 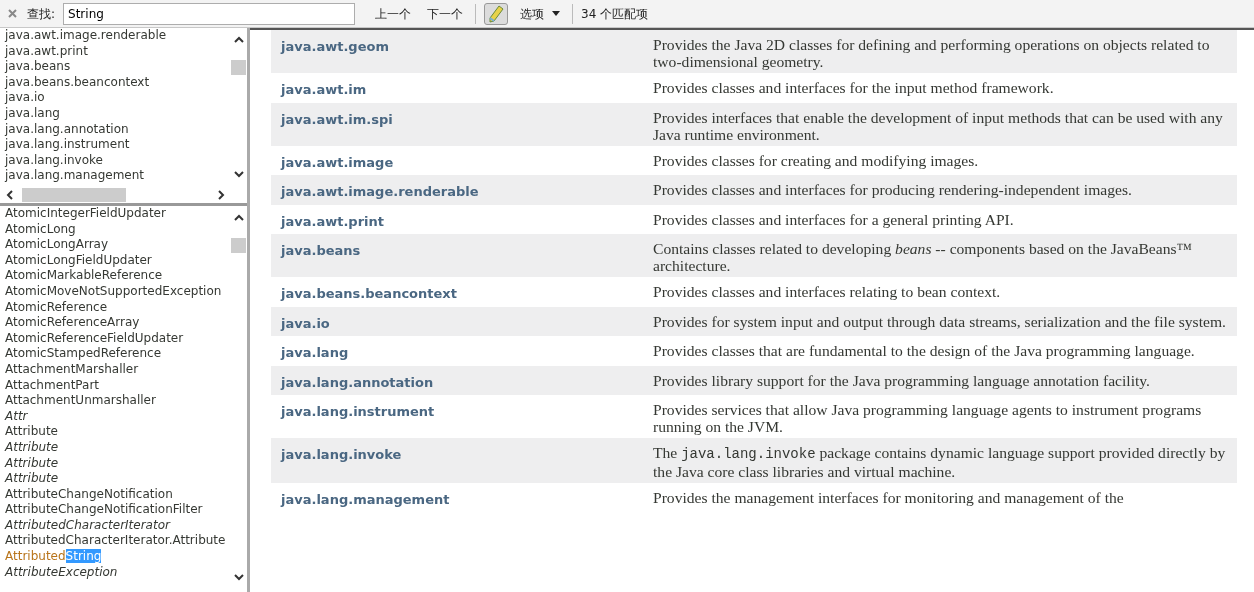 What do you see at coordinates (556, 13) in the screenshot?
I see `caret-icon` at bounding box center [556, 13].